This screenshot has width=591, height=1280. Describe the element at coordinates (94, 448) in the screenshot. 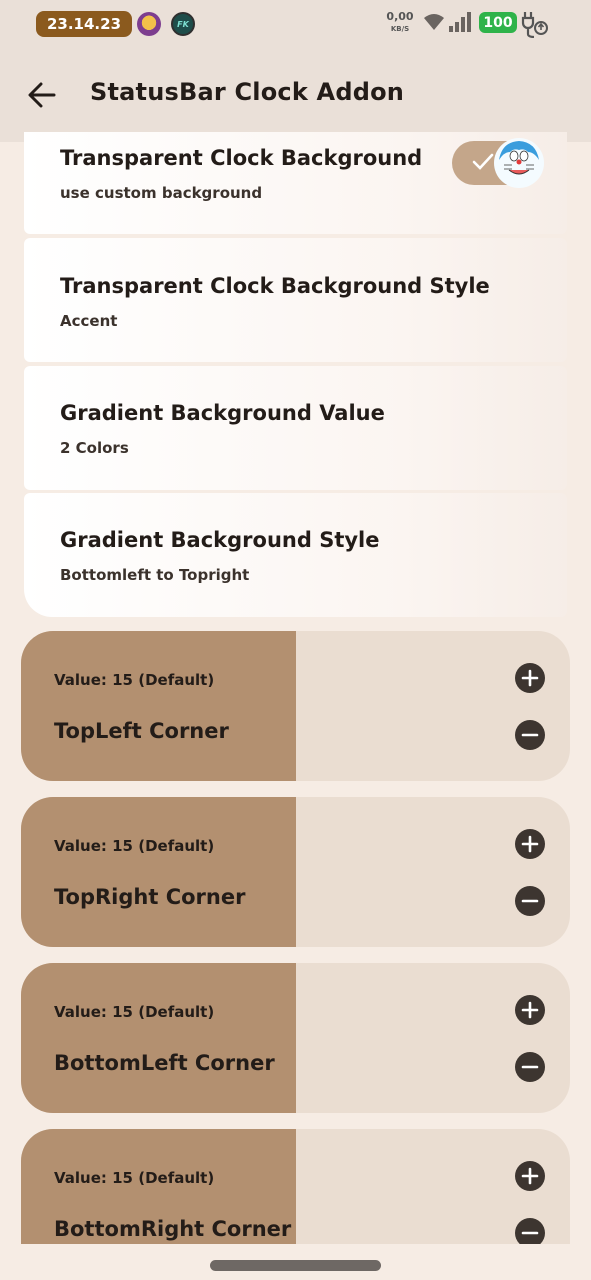

I see `pref-summary: 2 Colors` at that location.